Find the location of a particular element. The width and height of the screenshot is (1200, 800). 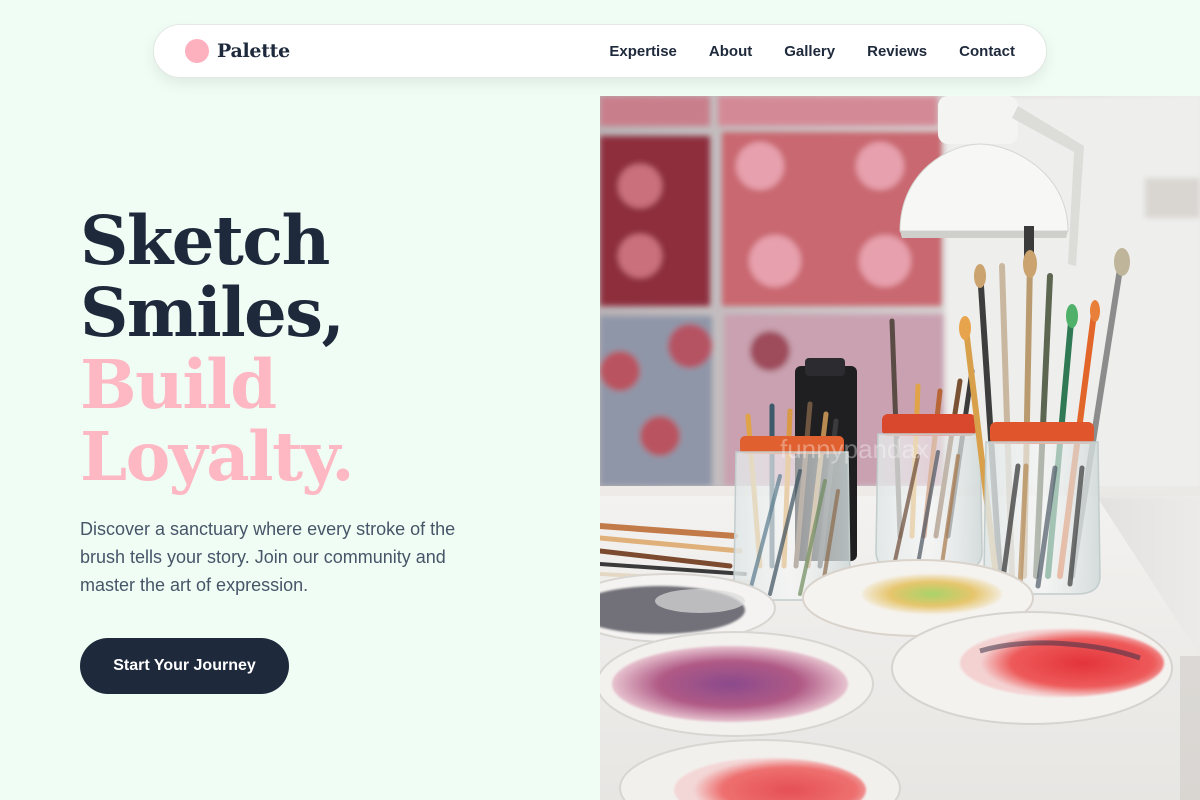

headline-line-4: Loyalty. is located at coordinates (217, 456).